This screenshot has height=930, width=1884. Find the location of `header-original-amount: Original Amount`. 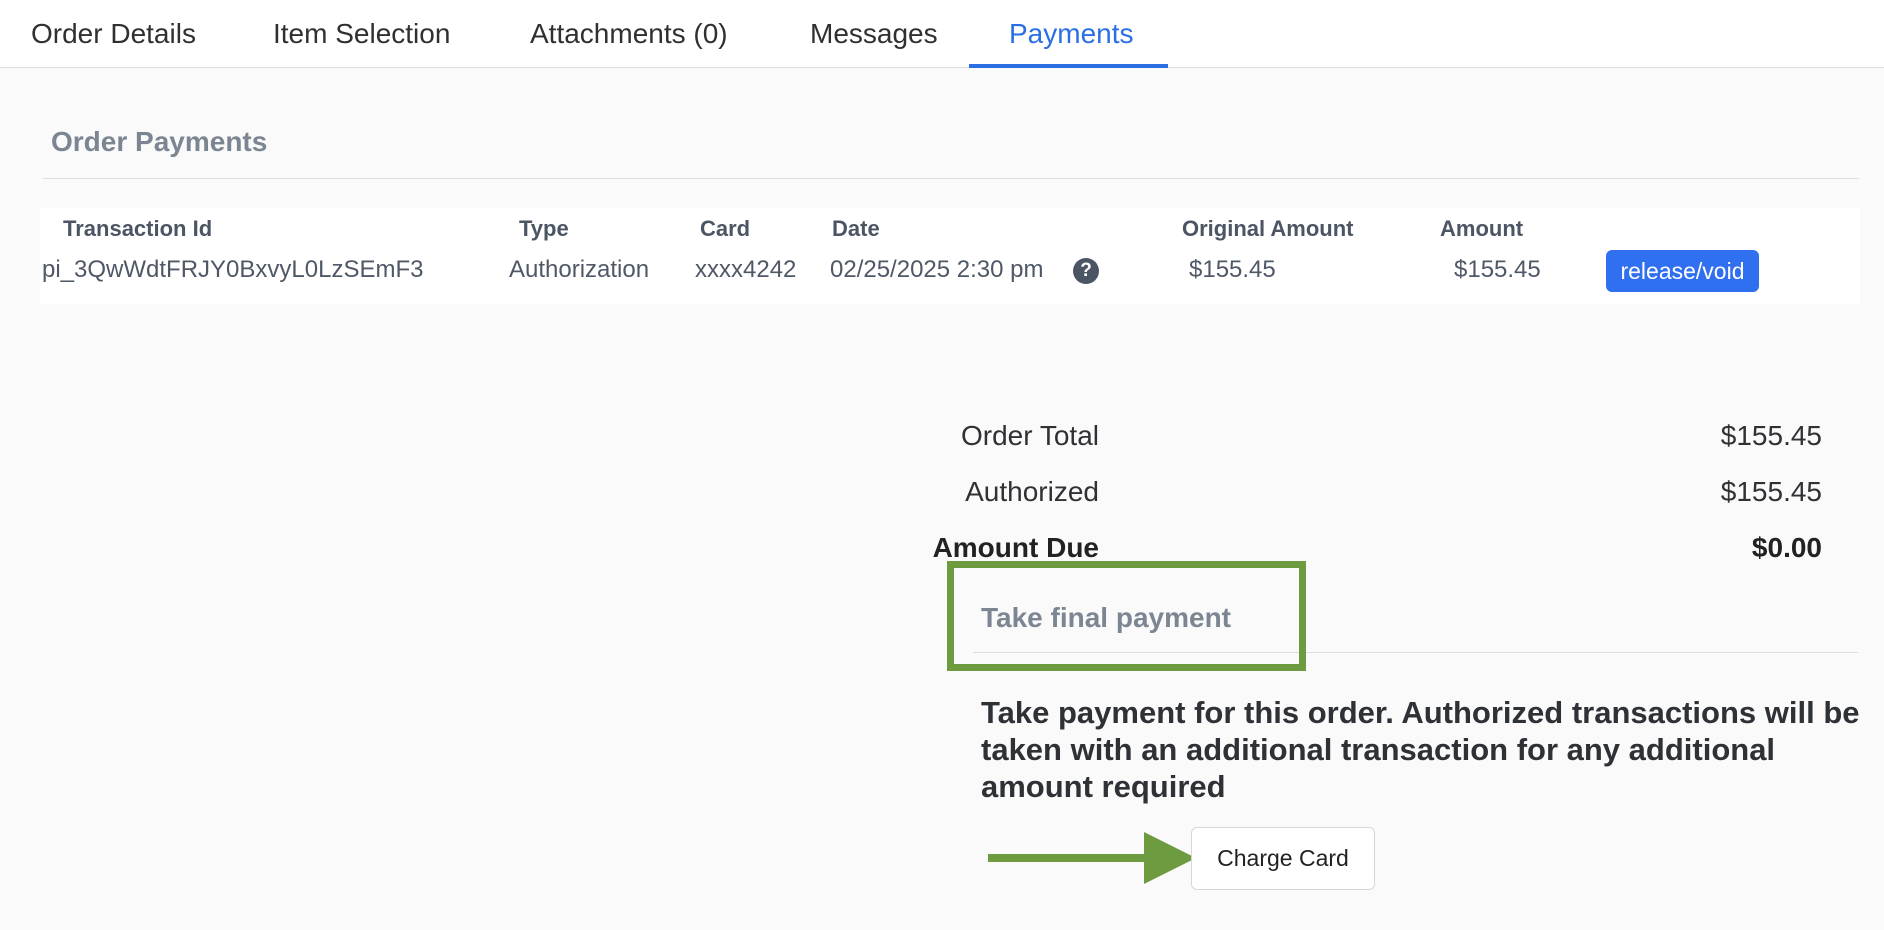

header-original-amount: Original Amount is located at coordinates (1268, 228).